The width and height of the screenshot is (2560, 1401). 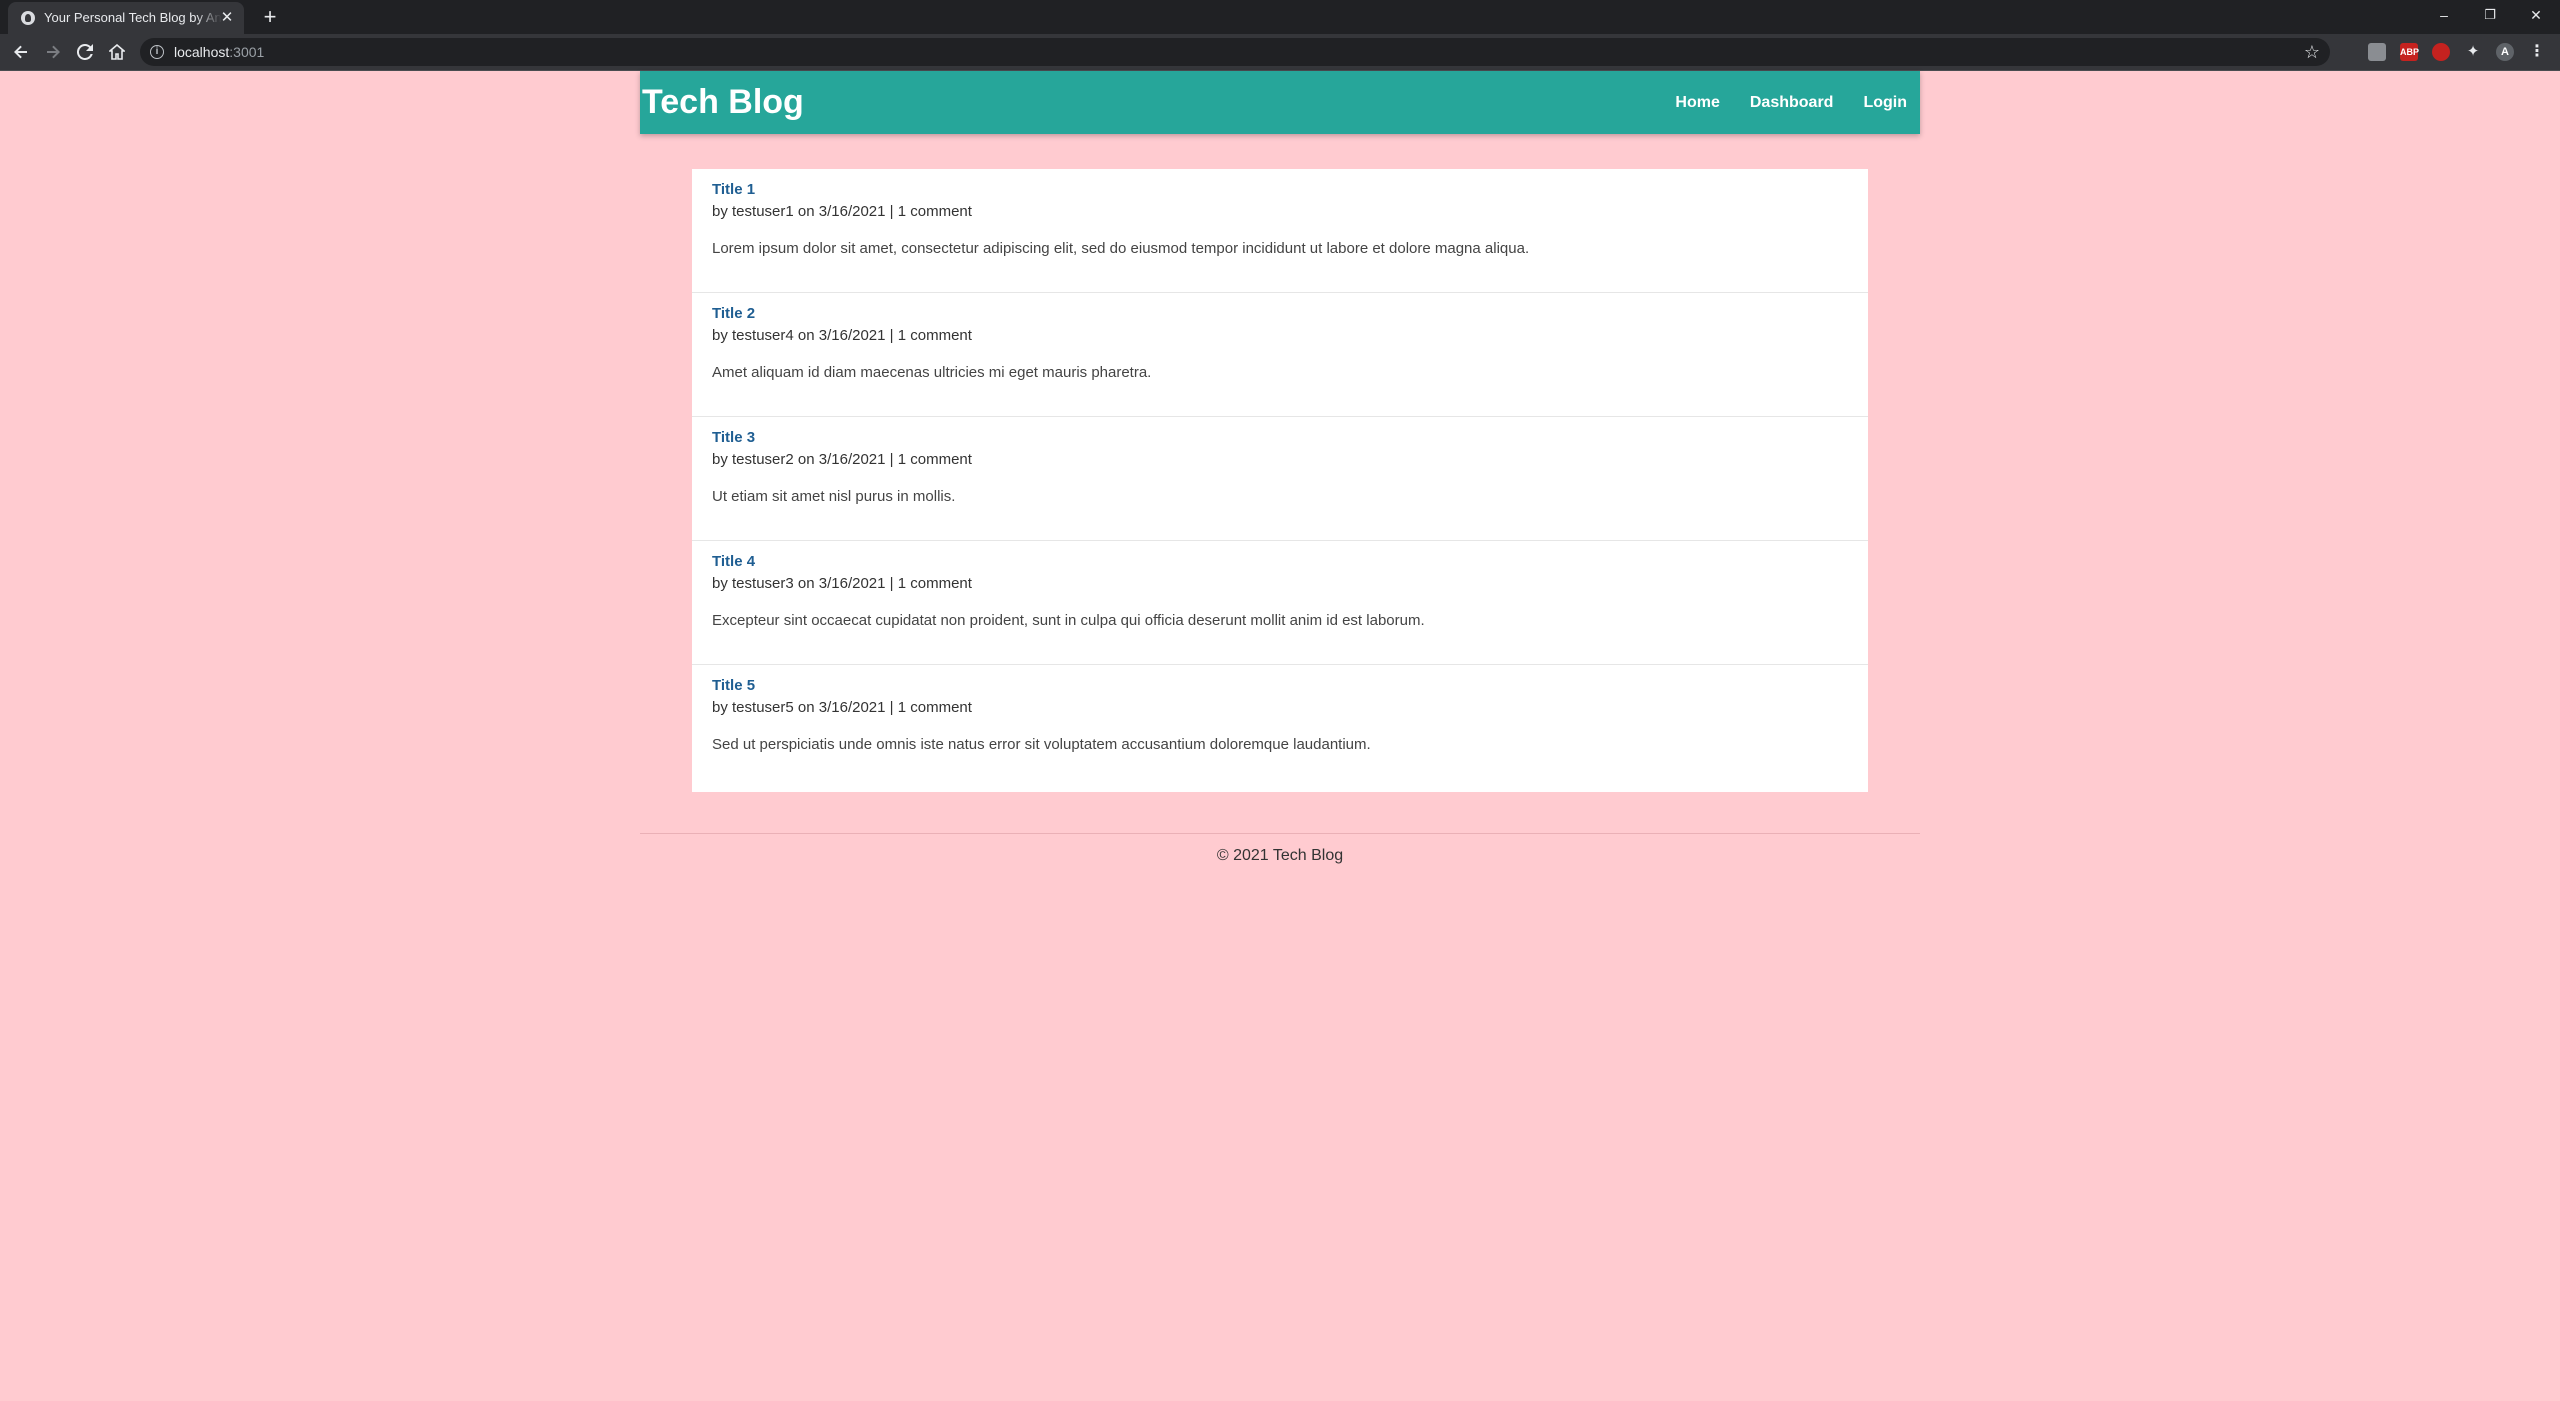 I want to click on post-title-link: Title 1, so click(x=1280, y=190).